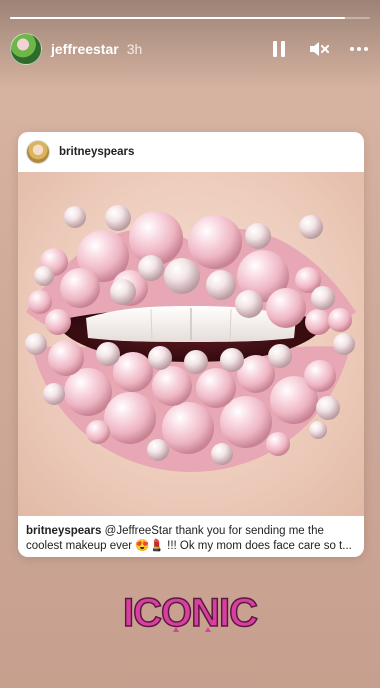 The height and width of the screenshot is (688, 380). Describe the element at coordinates (190, 49) in the screenshot. I see `story-header: jeffreestar 3h` at that location.